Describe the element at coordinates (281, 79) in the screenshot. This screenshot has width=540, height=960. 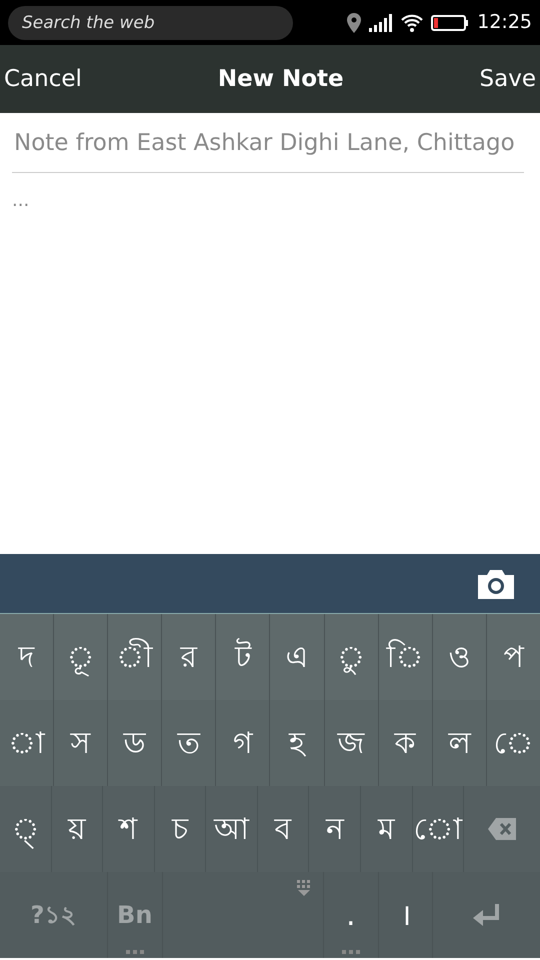
I see `header-title: New Note` at that location.